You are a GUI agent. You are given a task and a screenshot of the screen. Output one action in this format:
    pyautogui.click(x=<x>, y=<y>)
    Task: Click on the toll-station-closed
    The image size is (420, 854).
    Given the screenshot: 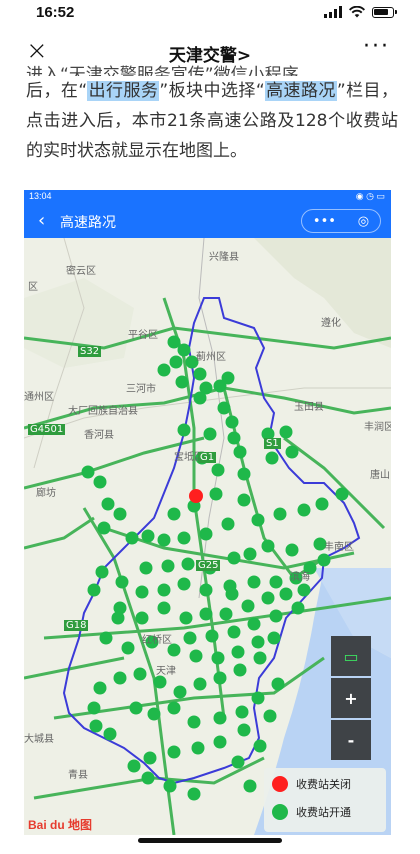 What is the action you would take?
    pyautogui.click(x=196, y=496)
    